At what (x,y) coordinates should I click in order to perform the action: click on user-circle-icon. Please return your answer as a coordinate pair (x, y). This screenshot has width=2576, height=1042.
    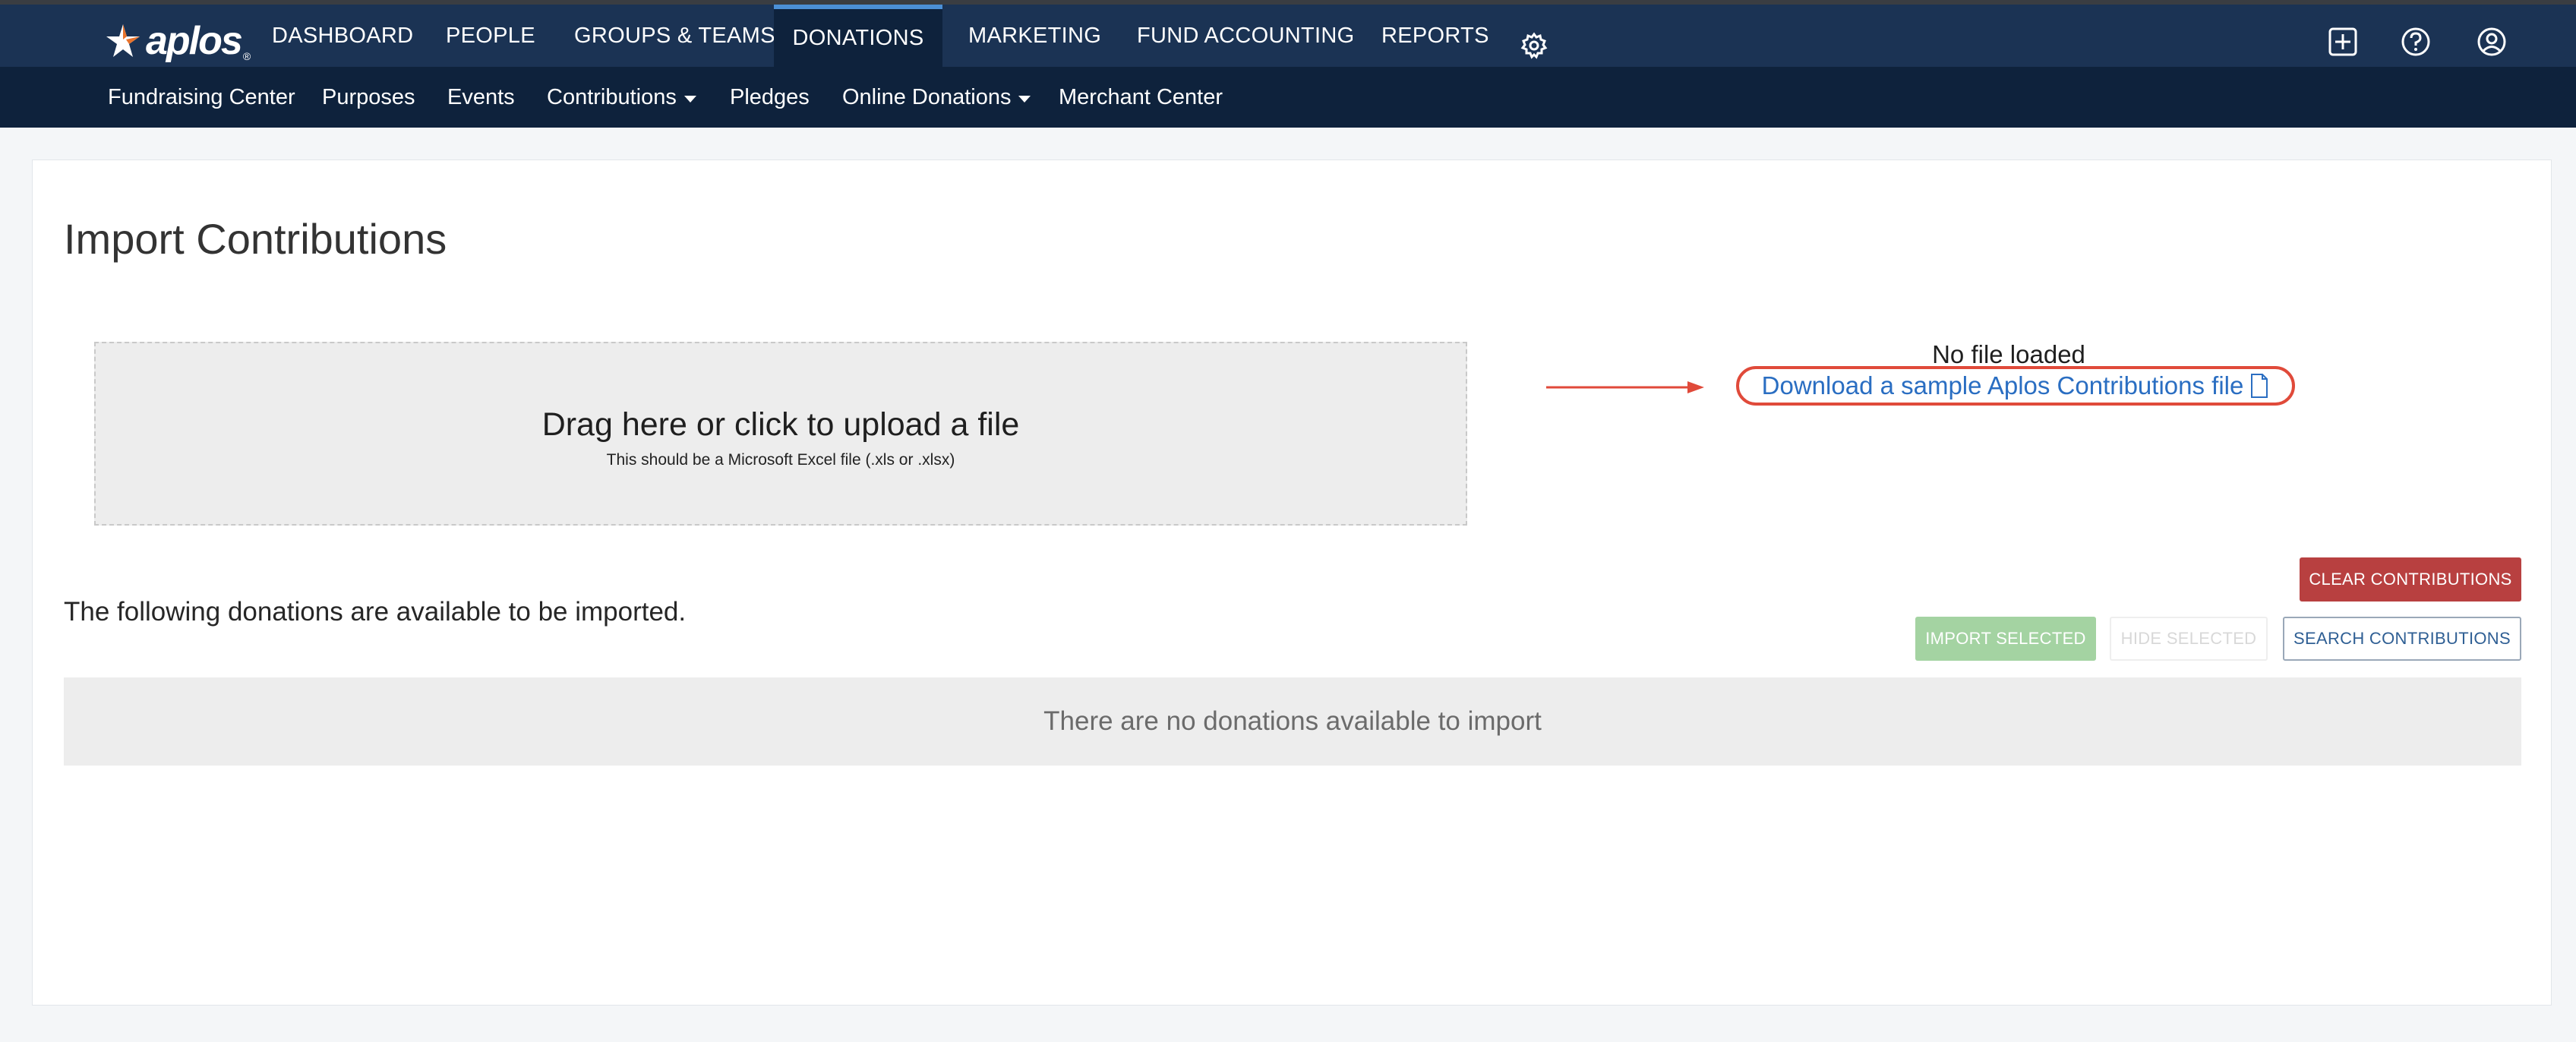
    Looking at the image, I should click on (2492, 42).